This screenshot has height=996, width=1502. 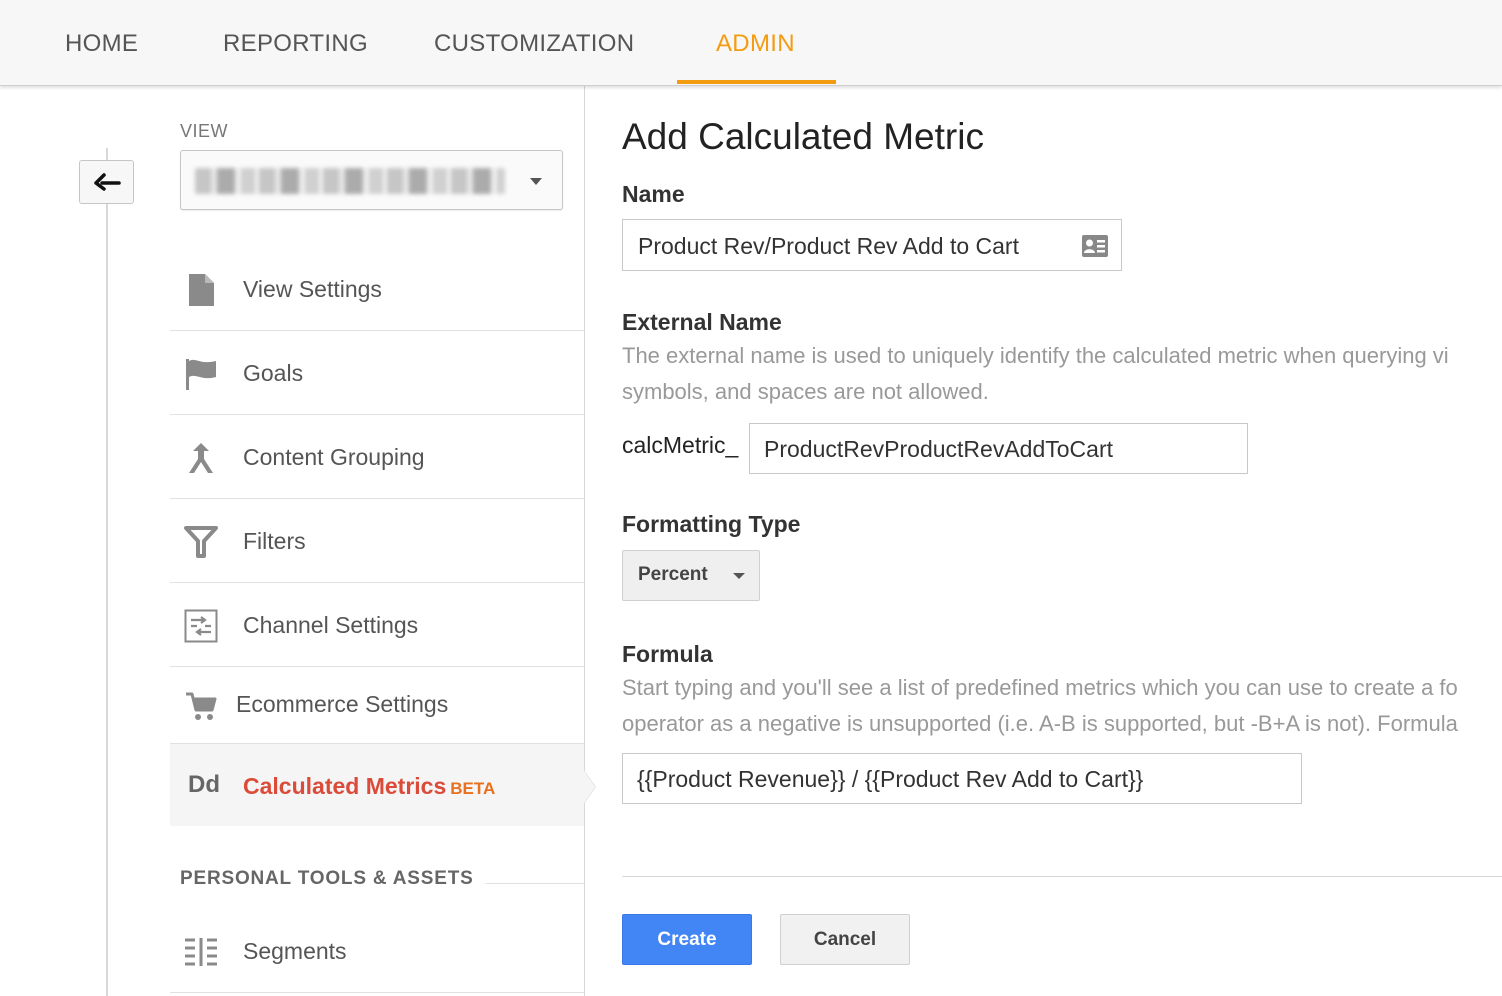 I want to click on view-selector, so click(x=371, y=180).